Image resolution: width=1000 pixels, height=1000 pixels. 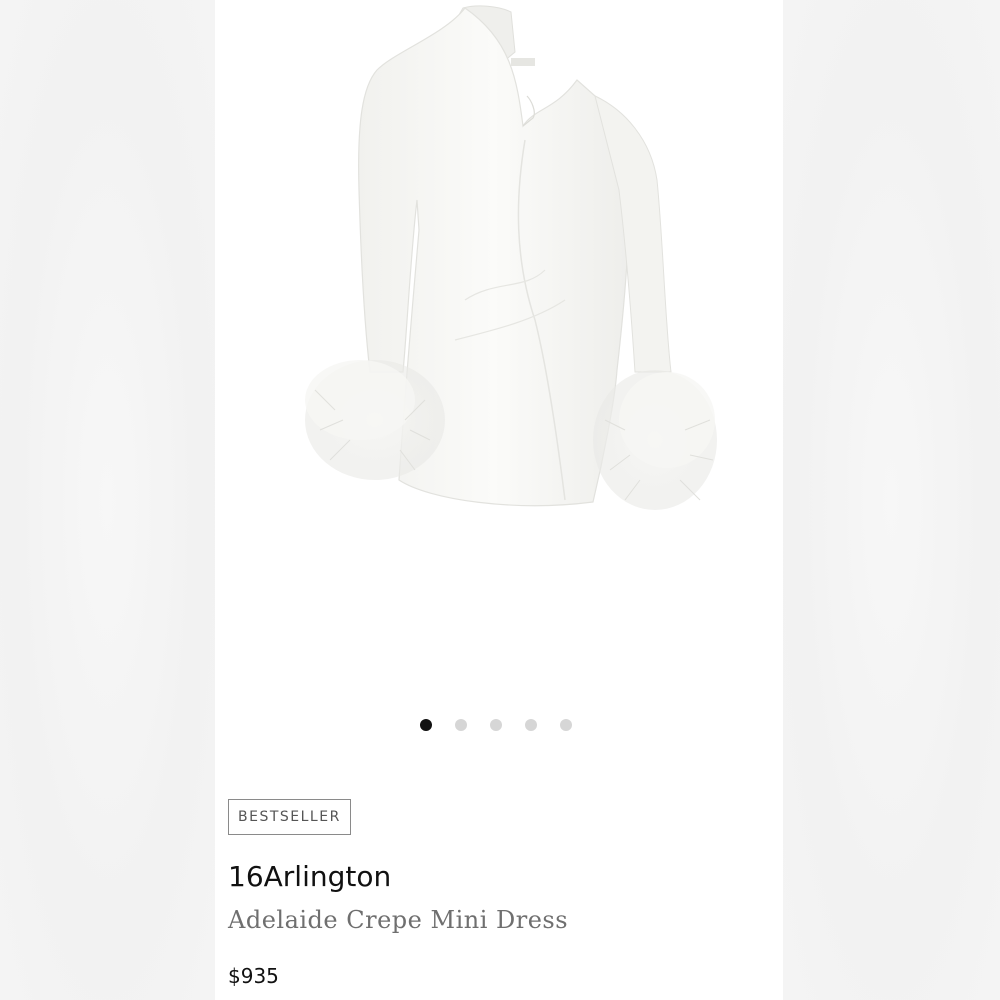 I want to click on brand-name: 16Arlington, so click(x=309, y=876).